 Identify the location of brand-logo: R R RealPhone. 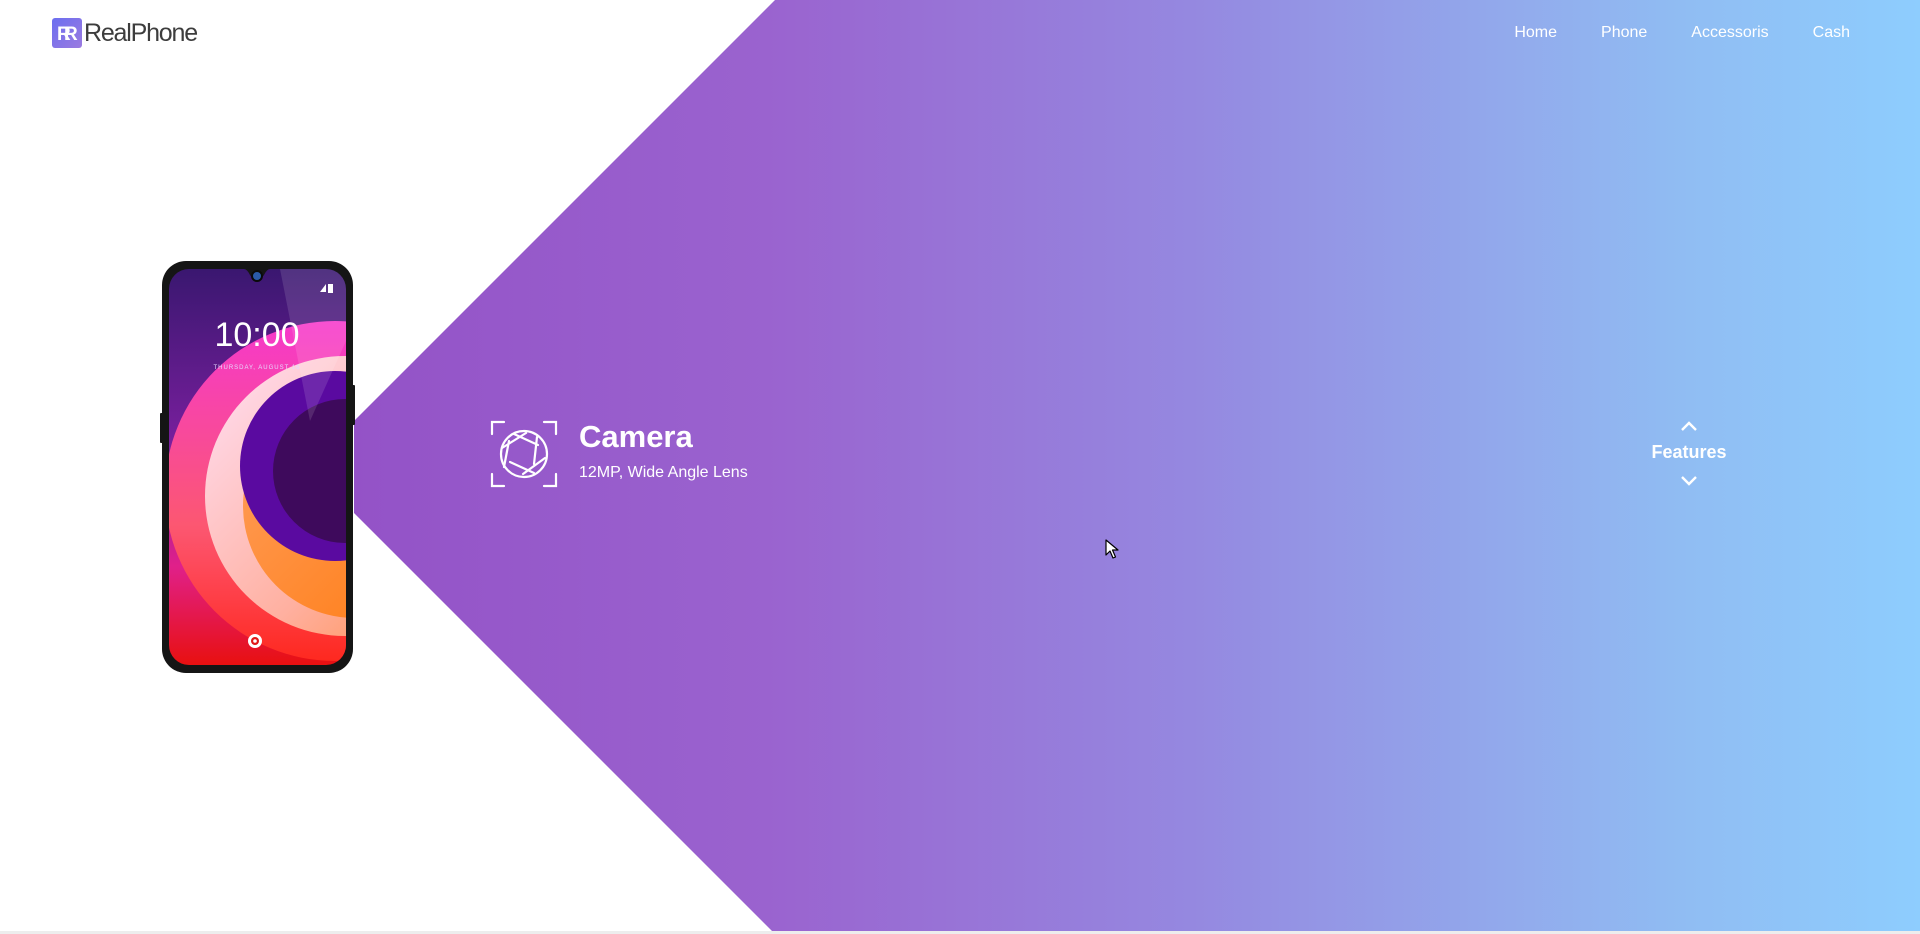
(125, 33).